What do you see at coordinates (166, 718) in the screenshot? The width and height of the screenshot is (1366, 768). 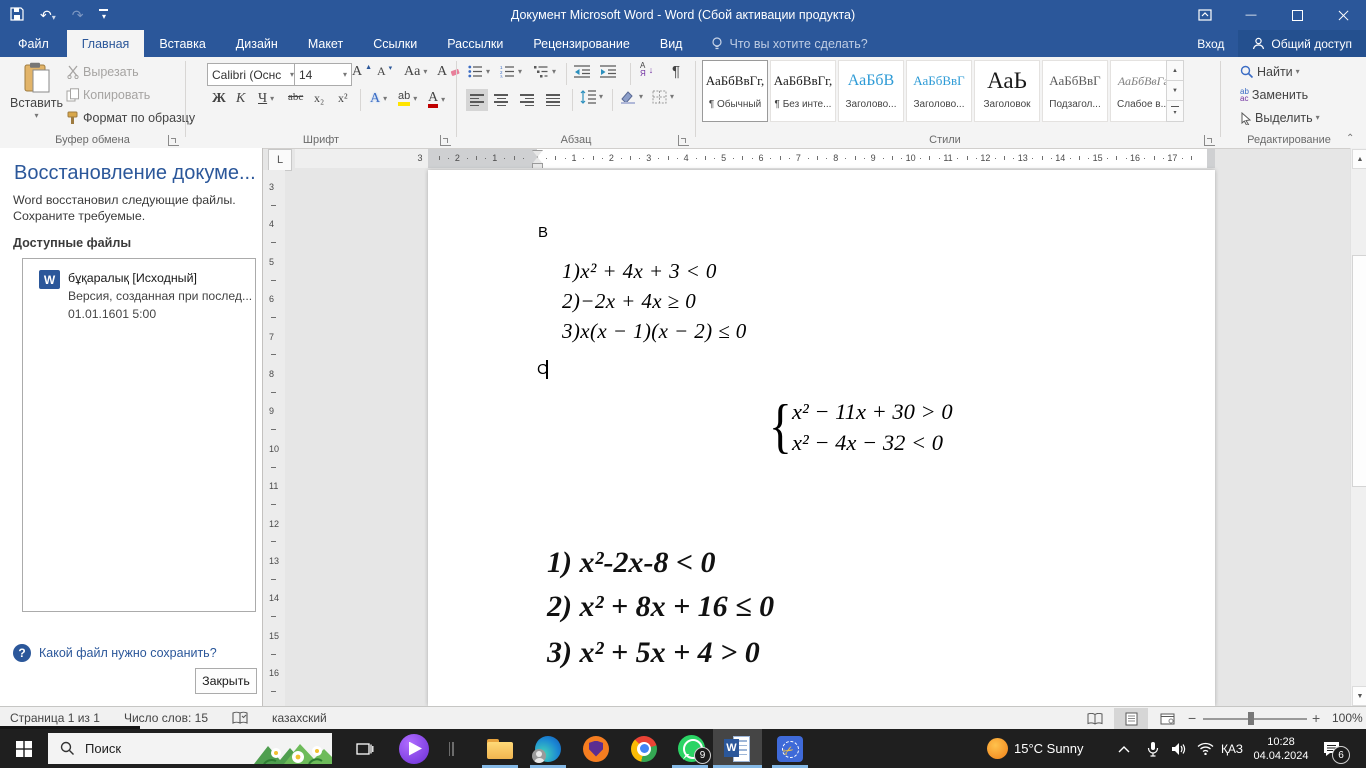 I see `word-count: Число слов: 15` at bounding box center [166, 718].